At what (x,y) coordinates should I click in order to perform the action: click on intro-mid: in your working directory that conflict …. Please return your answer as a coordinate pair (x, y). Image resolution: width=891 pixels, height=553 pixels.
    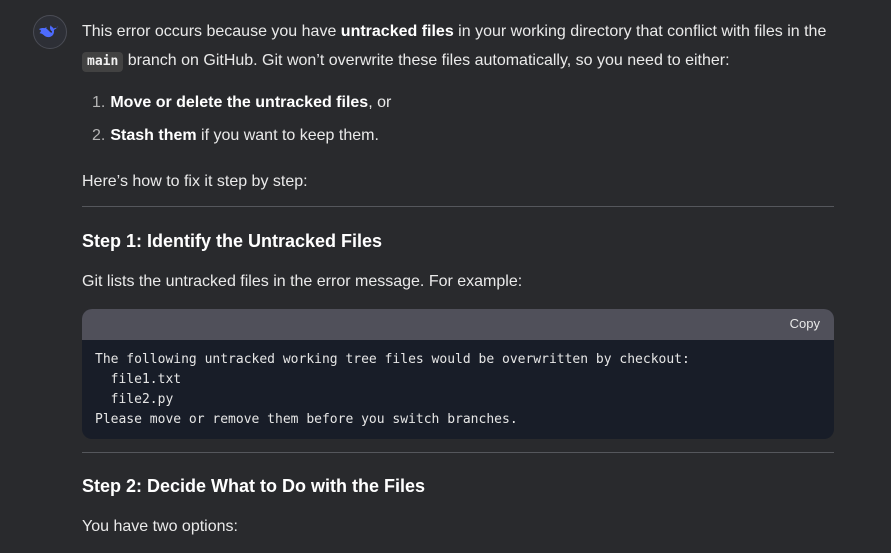
    Looking at the image, I should click on (640, 31).